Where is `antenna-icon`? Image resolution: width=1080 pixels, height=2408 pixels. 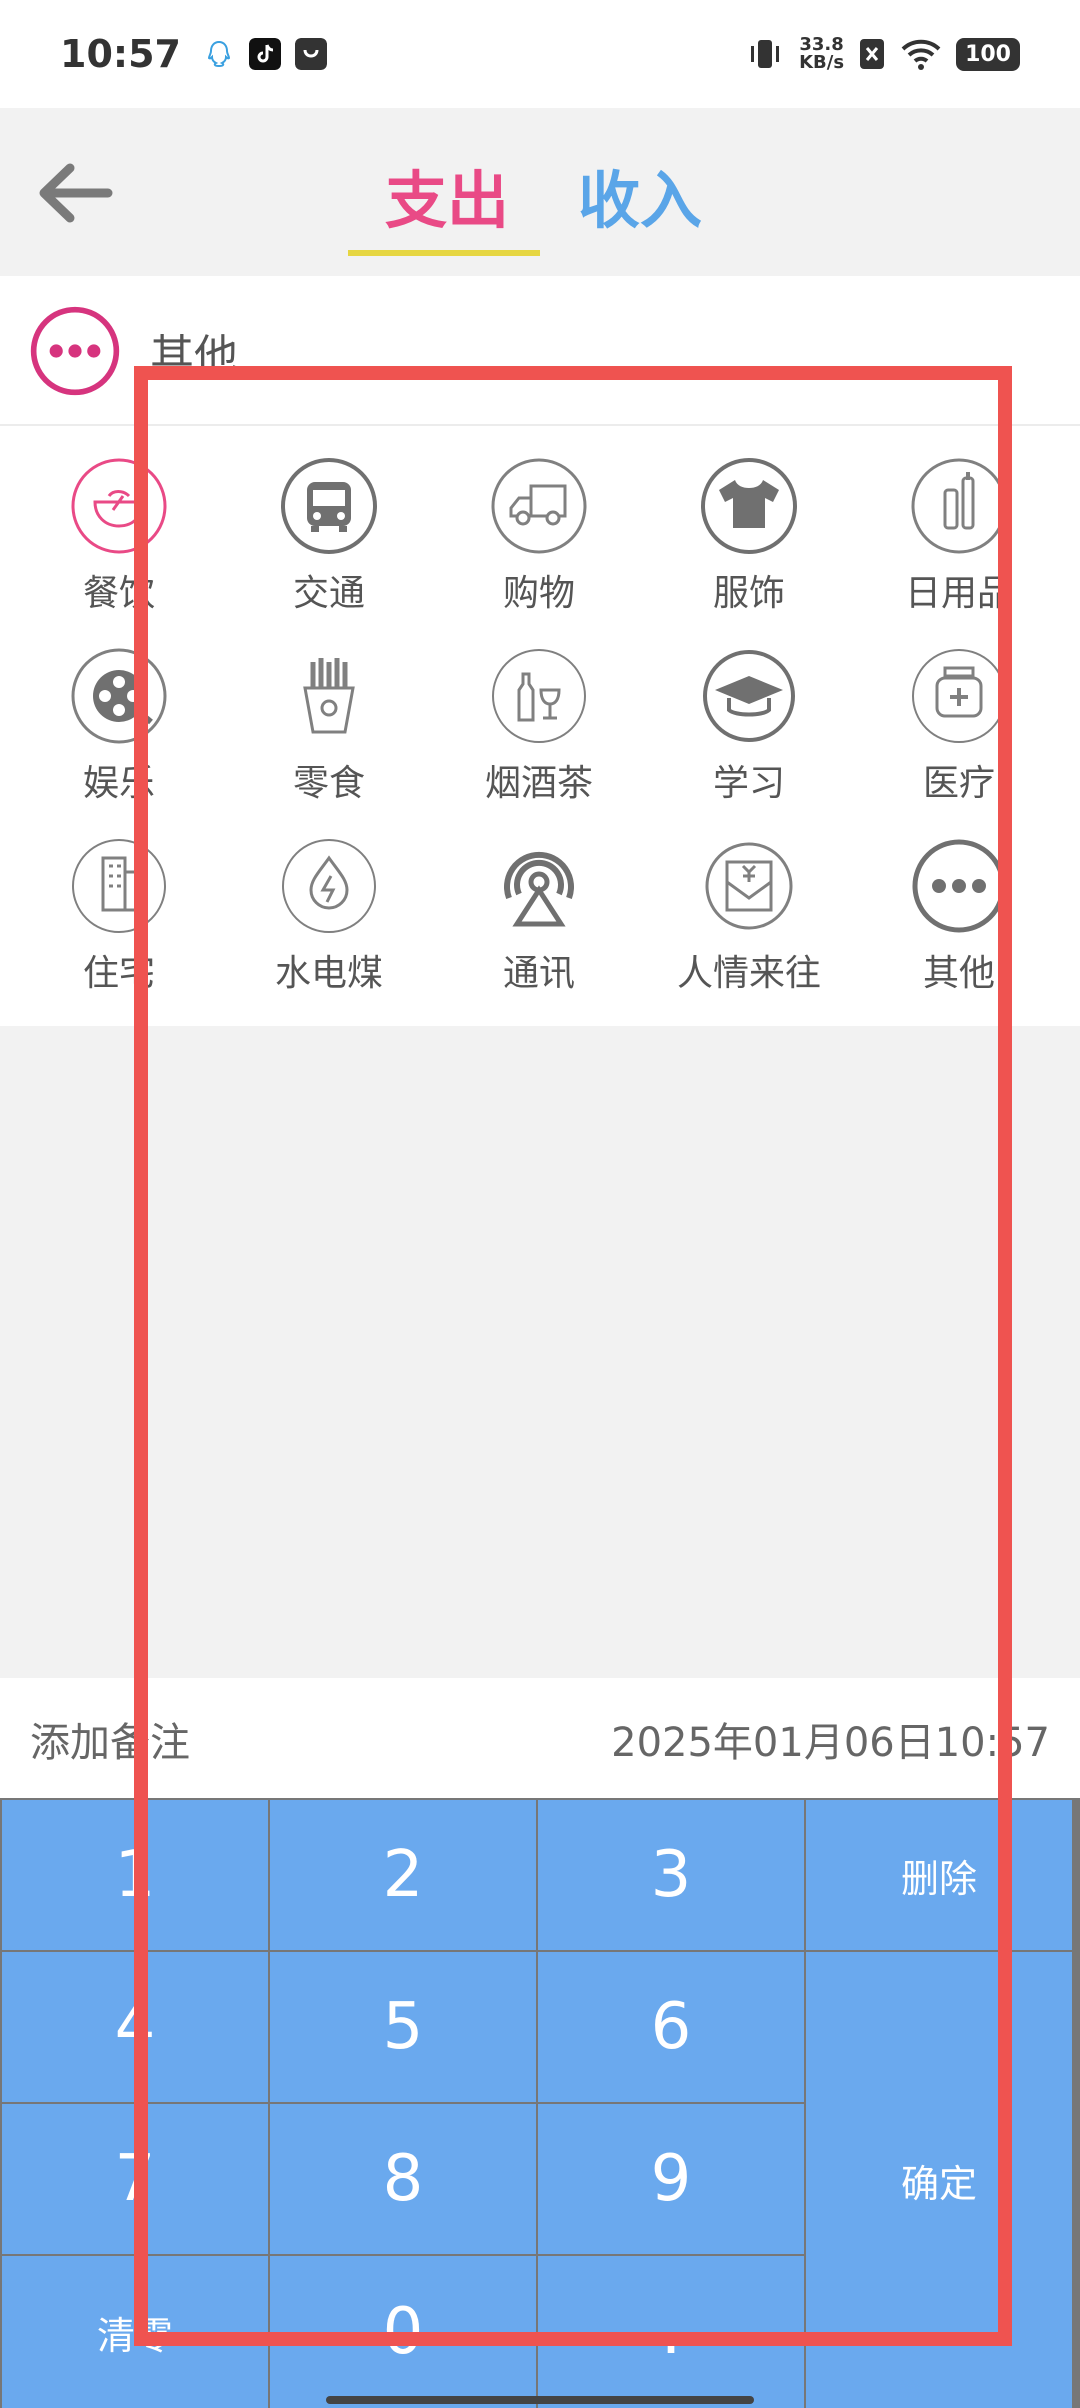 antenna-icon is located at coordinates (539, 889).